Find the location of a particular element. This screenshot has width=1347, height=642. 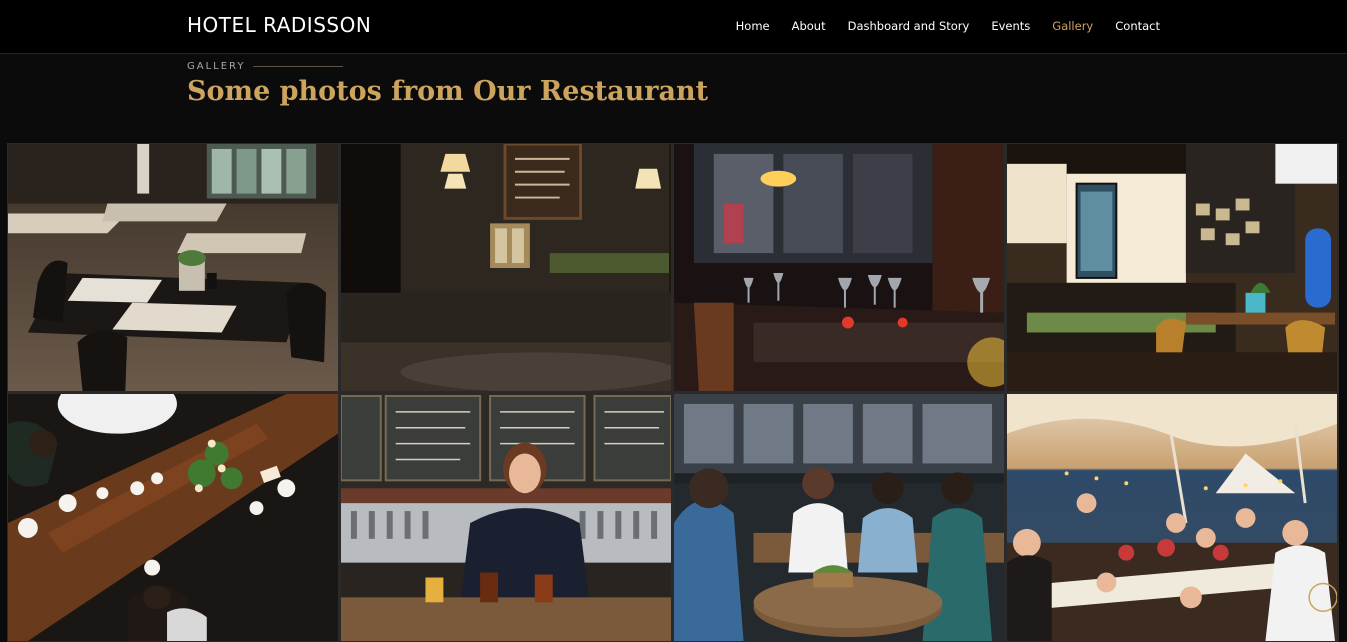

wine-glasses-image is located at coordinates (839, 267).